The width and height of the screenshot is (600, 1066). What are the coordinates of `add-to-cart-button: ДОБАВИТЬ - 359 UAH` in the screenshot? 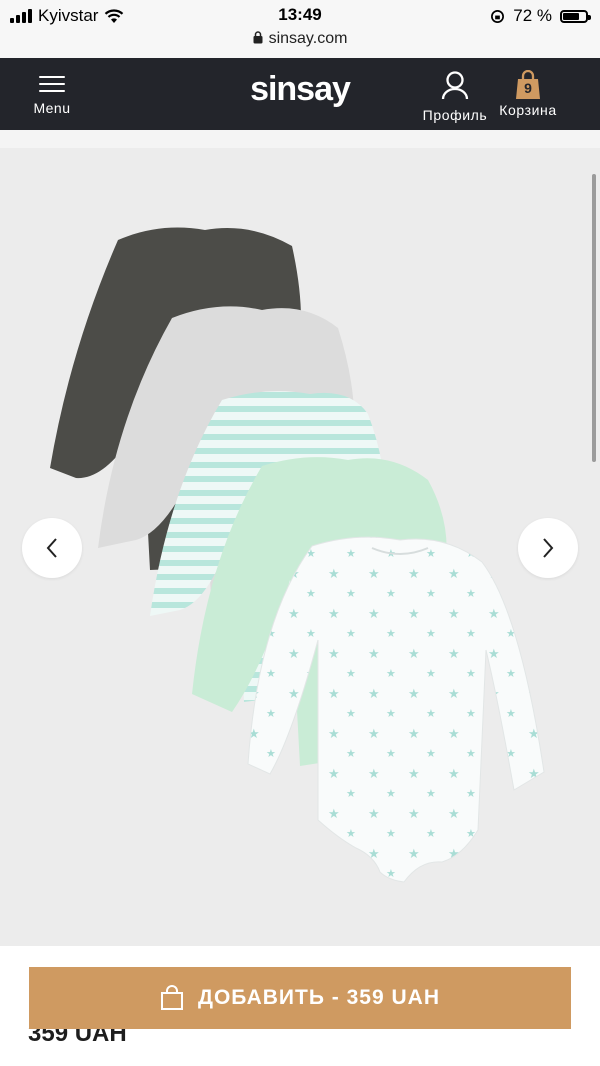 It's located at (300, 998).